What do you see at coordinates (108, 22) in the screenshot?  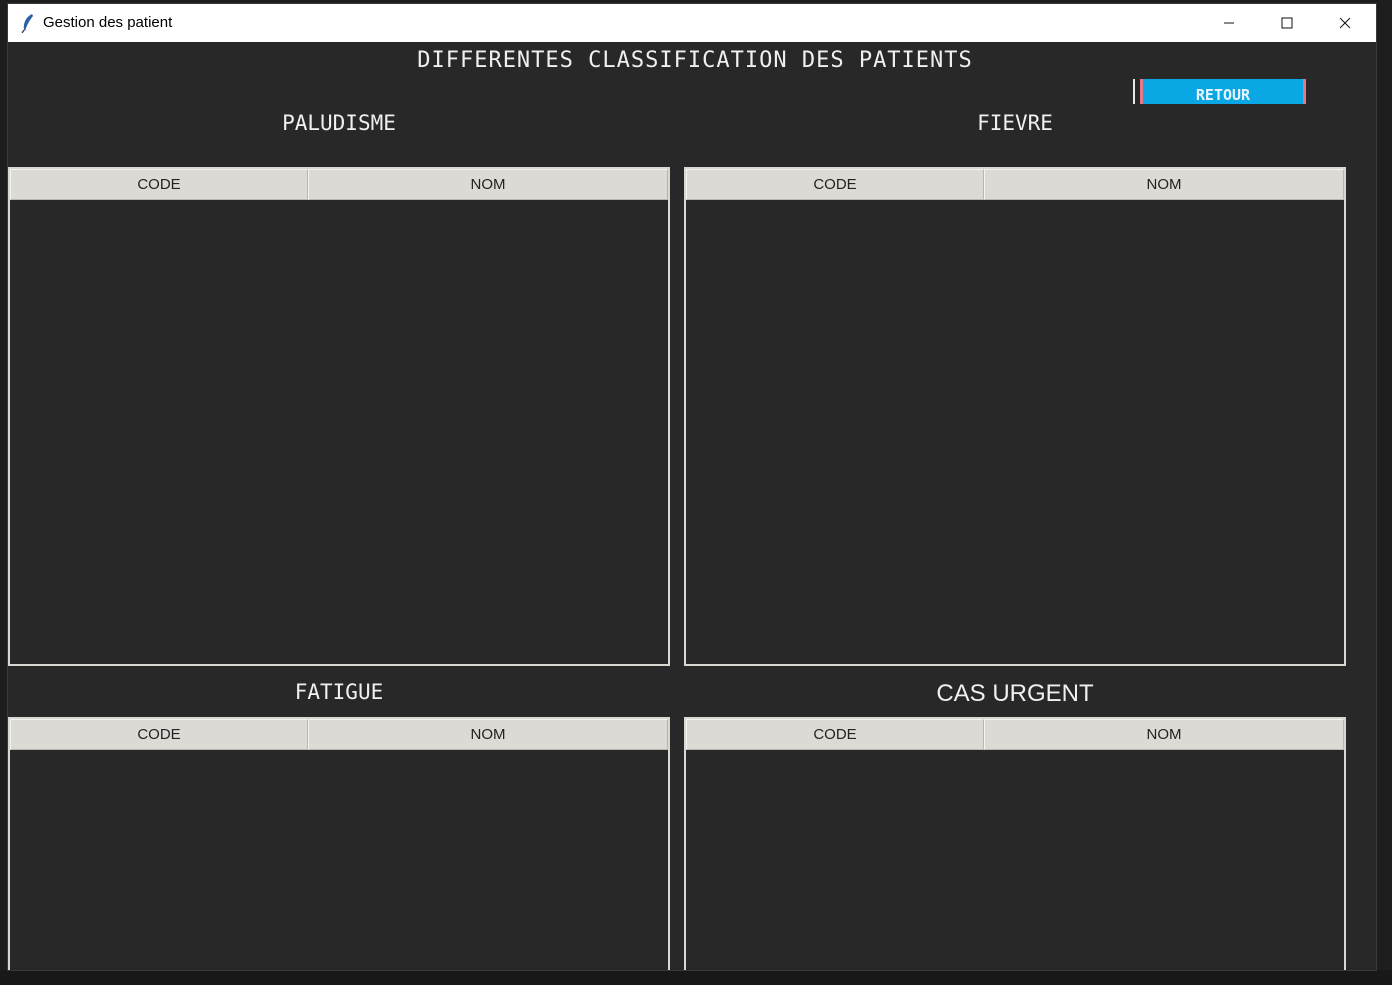 I see `window-title: Gestion des patient` at bounding box center [108, 22].